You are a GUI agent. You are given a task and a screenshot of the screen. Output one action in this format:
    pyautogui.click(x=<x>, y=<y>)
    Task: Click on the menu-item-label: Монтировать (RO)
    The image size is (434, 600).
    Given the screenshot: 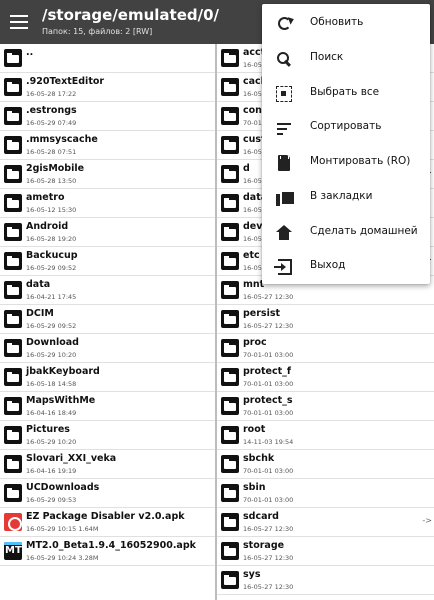 What is the action you would take?
    pyautogui.click(x=360, y=161)
    